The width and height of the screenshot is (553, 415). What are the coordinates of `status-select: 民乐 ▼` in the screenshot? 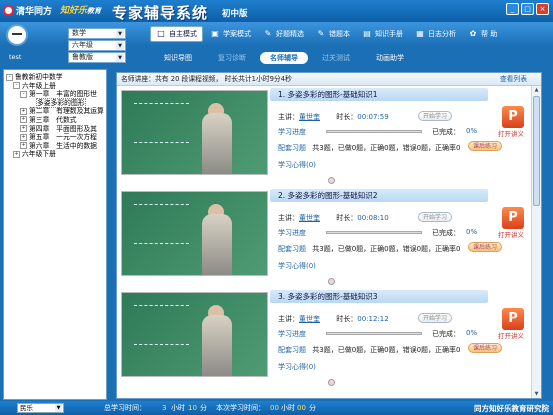 It's located at (40, 408).